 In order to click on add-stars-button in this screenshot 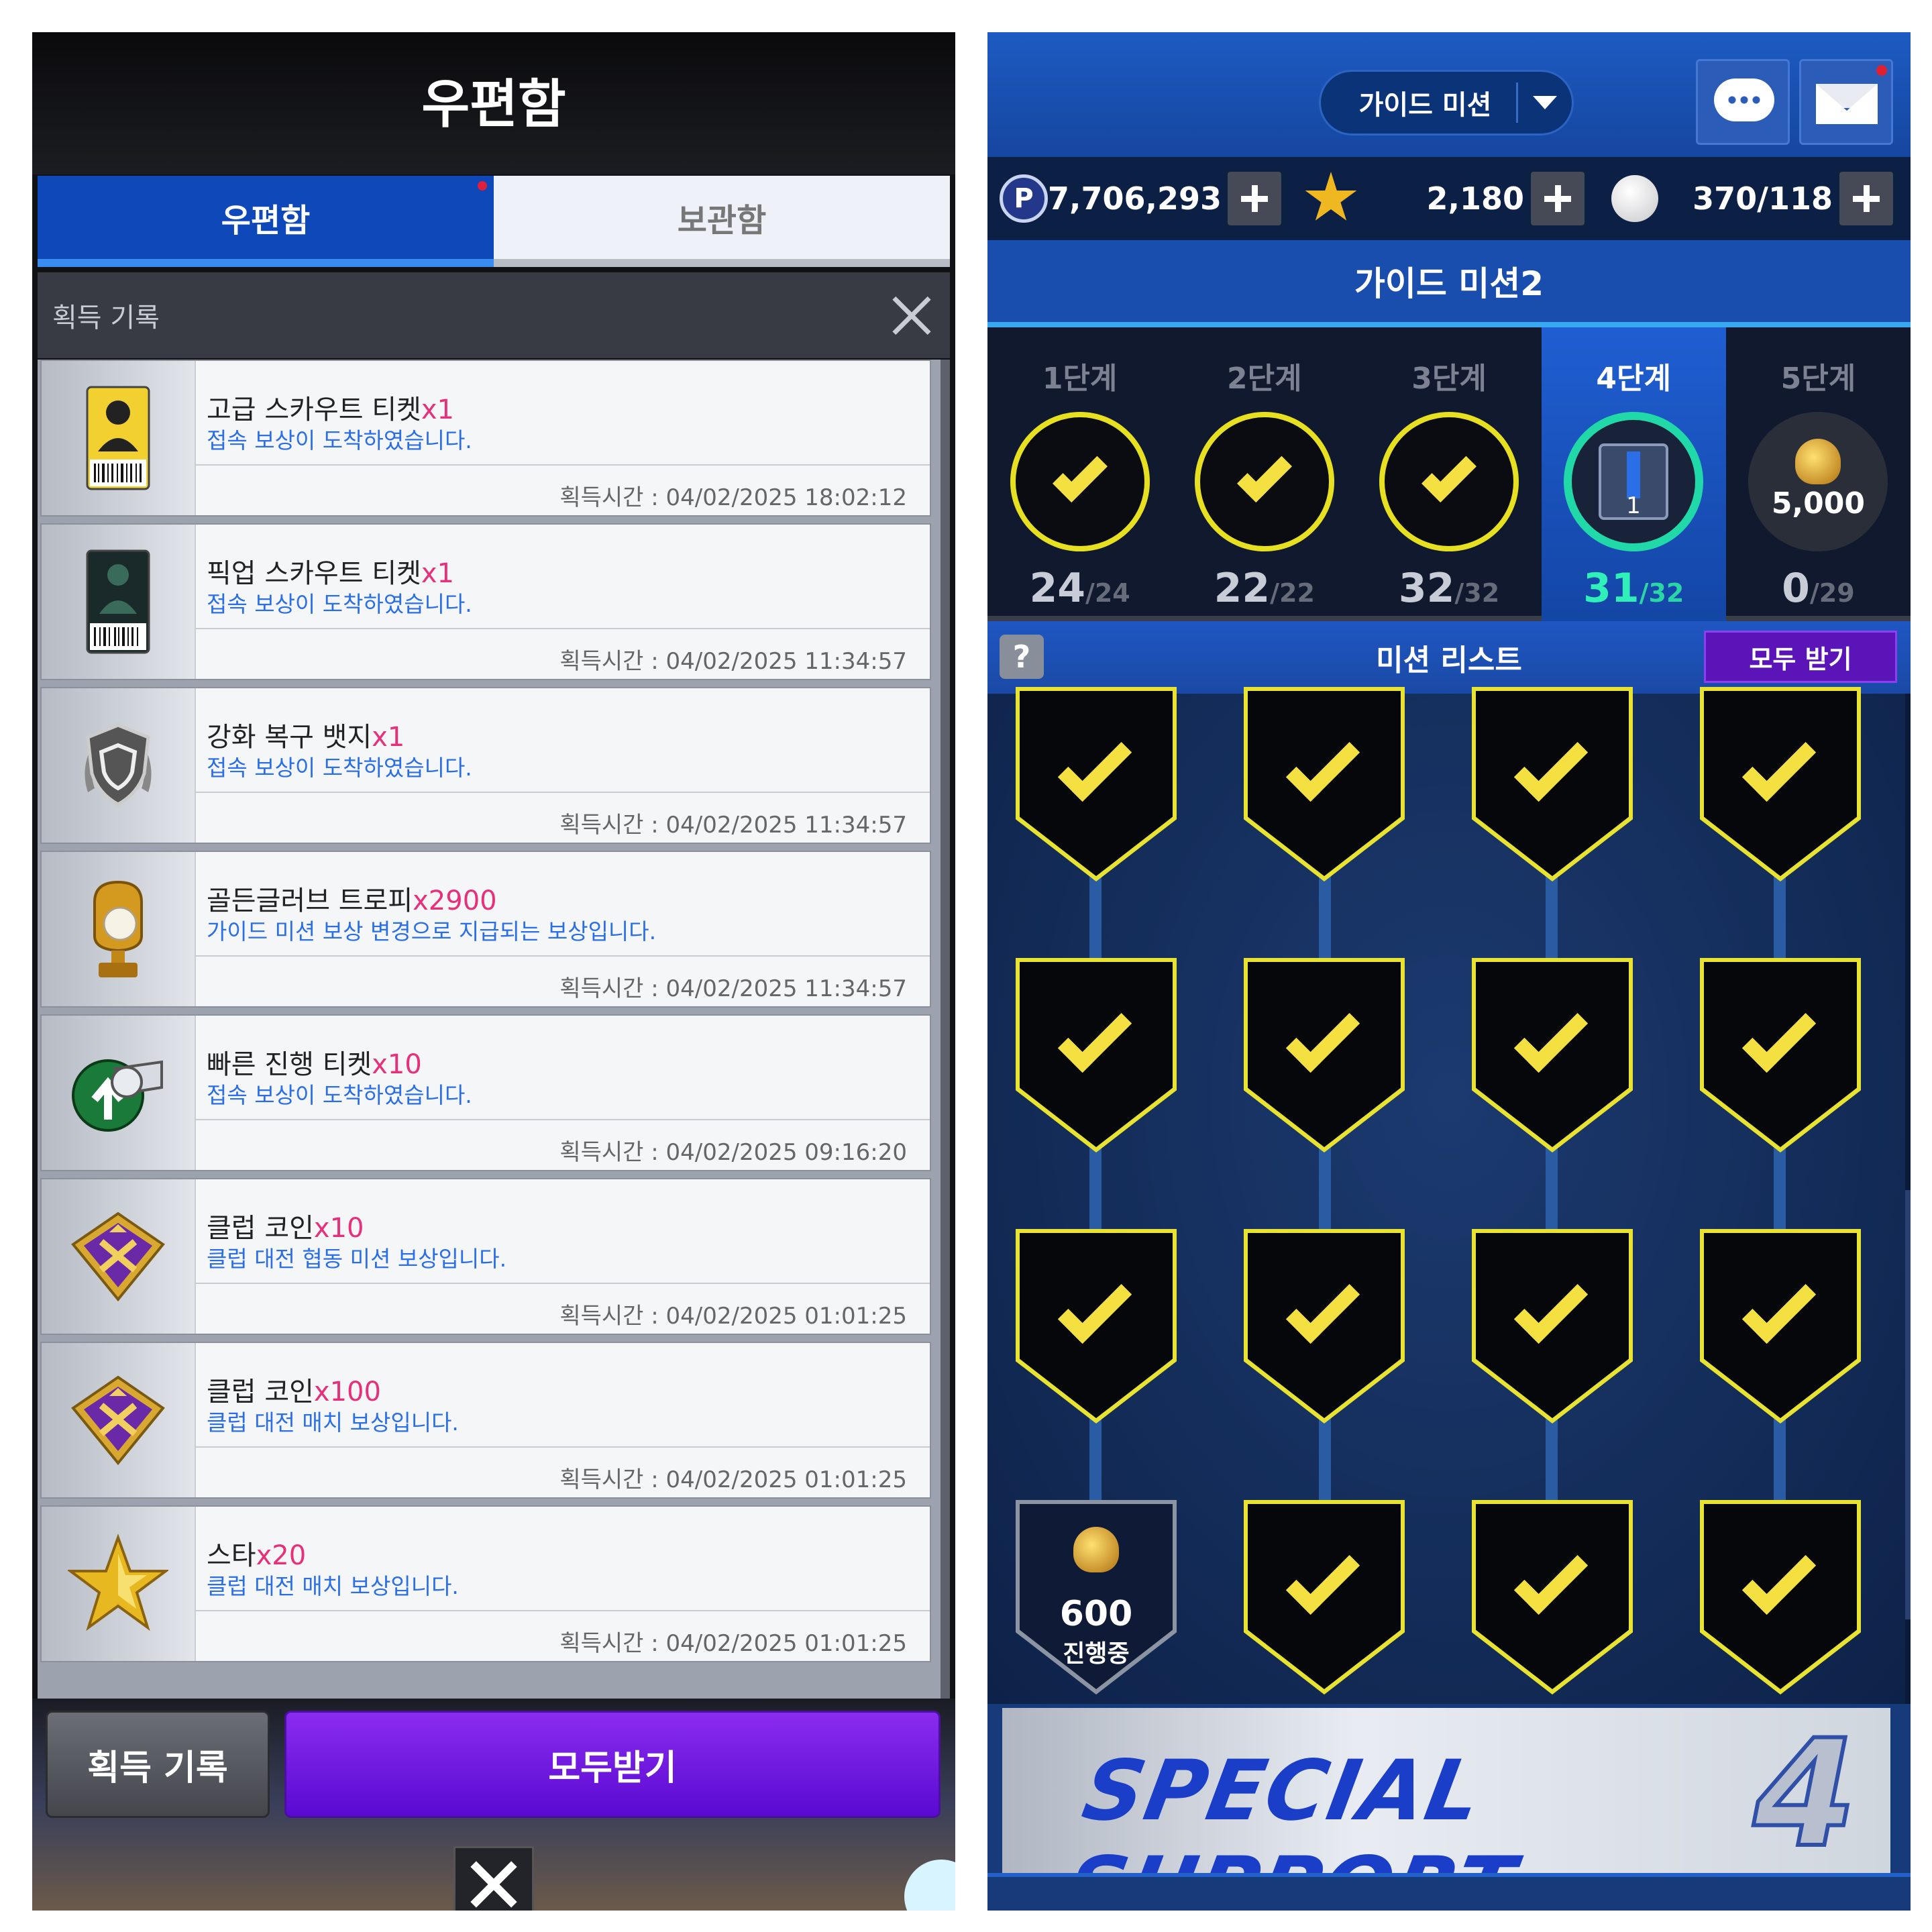, I will do `click(1558, 198)`.